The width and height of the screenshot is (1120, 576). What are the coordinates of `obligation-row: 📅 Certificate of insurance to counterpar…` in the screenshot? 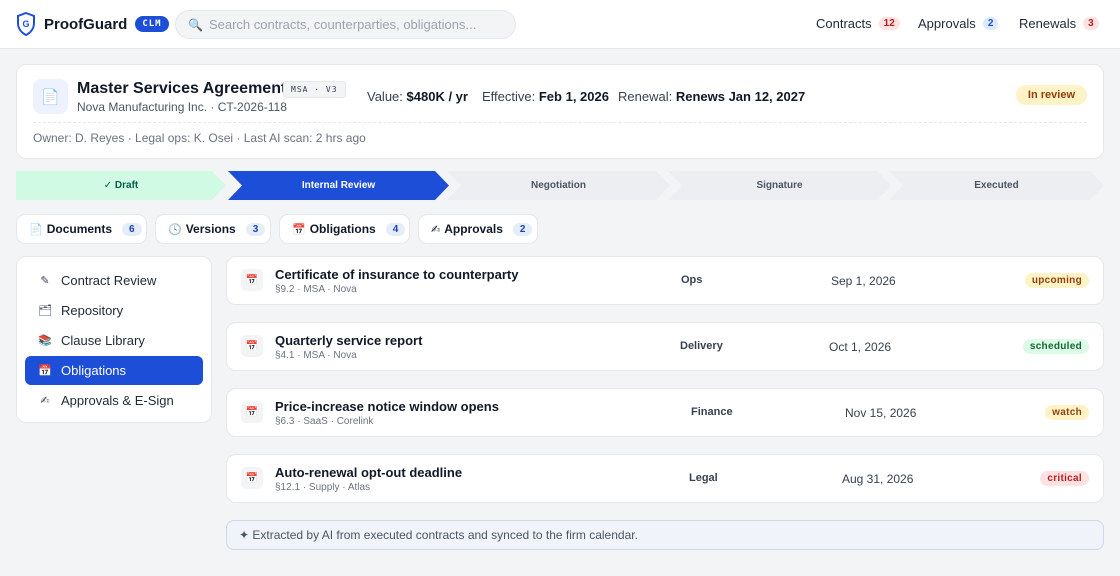 It's located at (665, 280).